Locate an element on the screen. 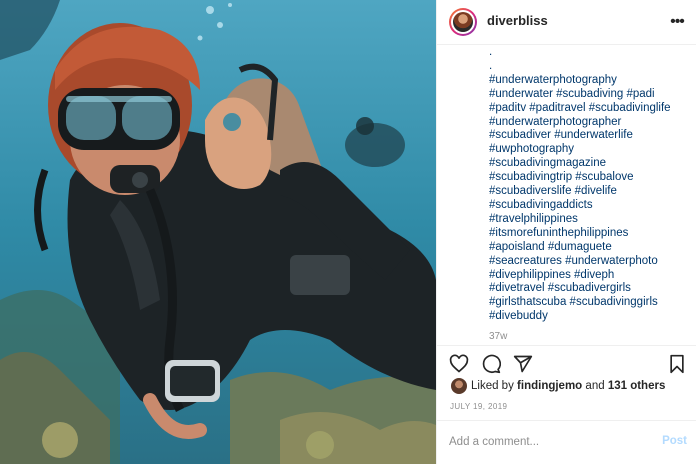 This screenshot has width=696, height=464. comment-box: Post is located at coordinates (566, 442).